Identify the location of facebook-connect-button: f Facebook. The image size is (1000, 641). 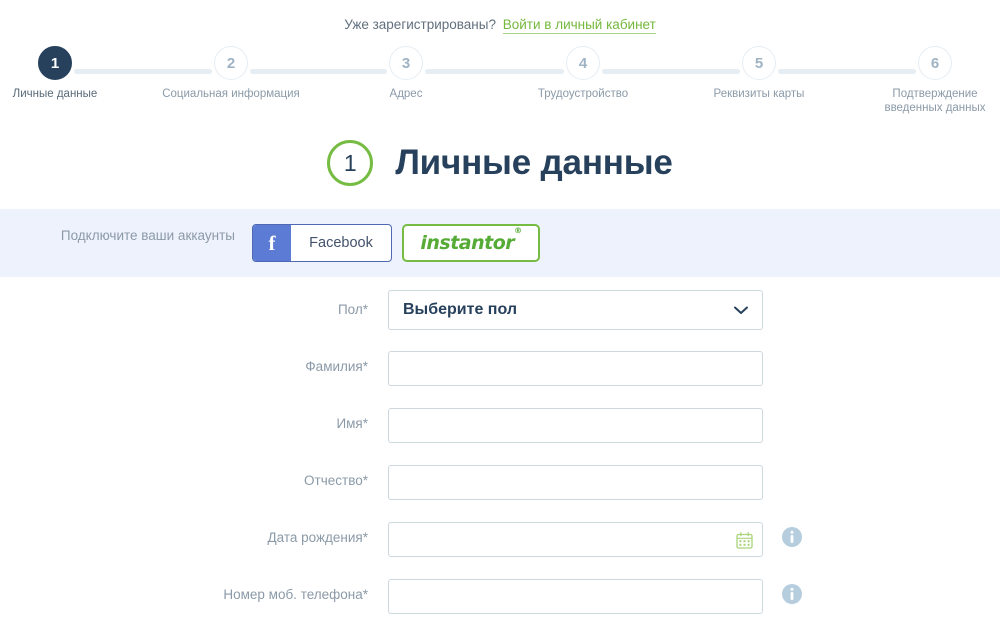
(322, 243).